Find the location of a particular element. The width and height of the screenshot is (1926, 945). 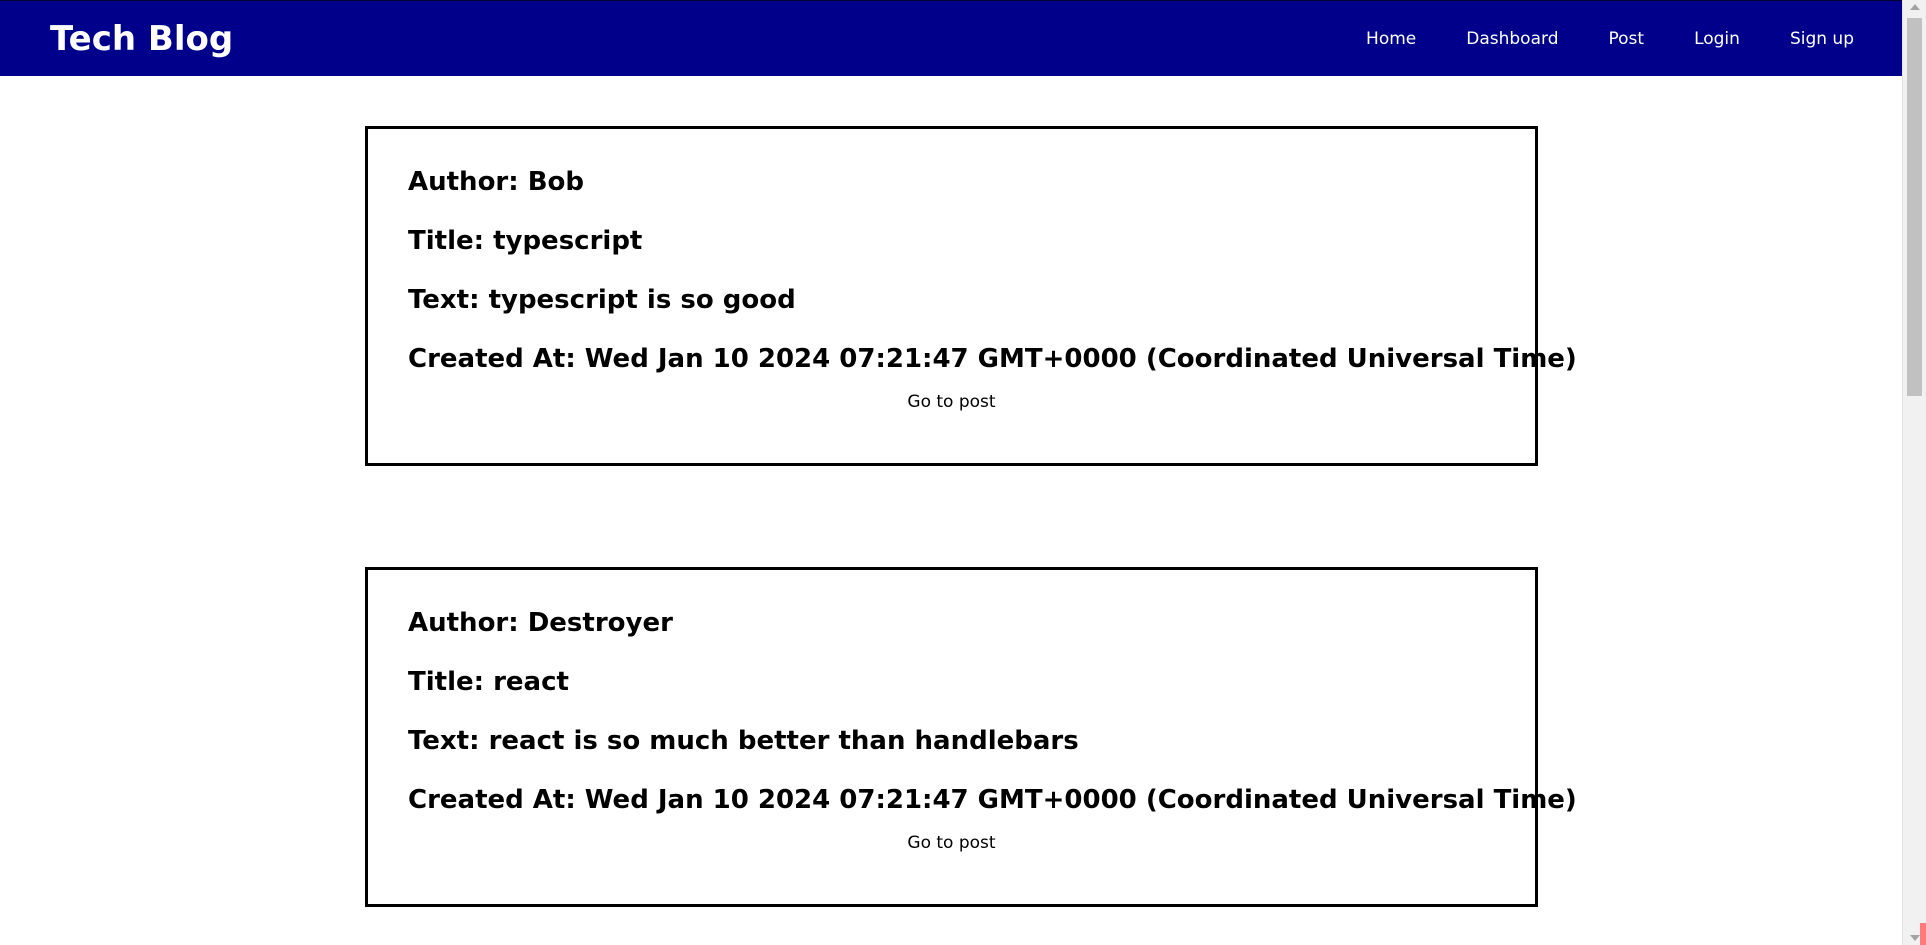

scroll-up-arrow-icon is located at coordinates (1915, 7).